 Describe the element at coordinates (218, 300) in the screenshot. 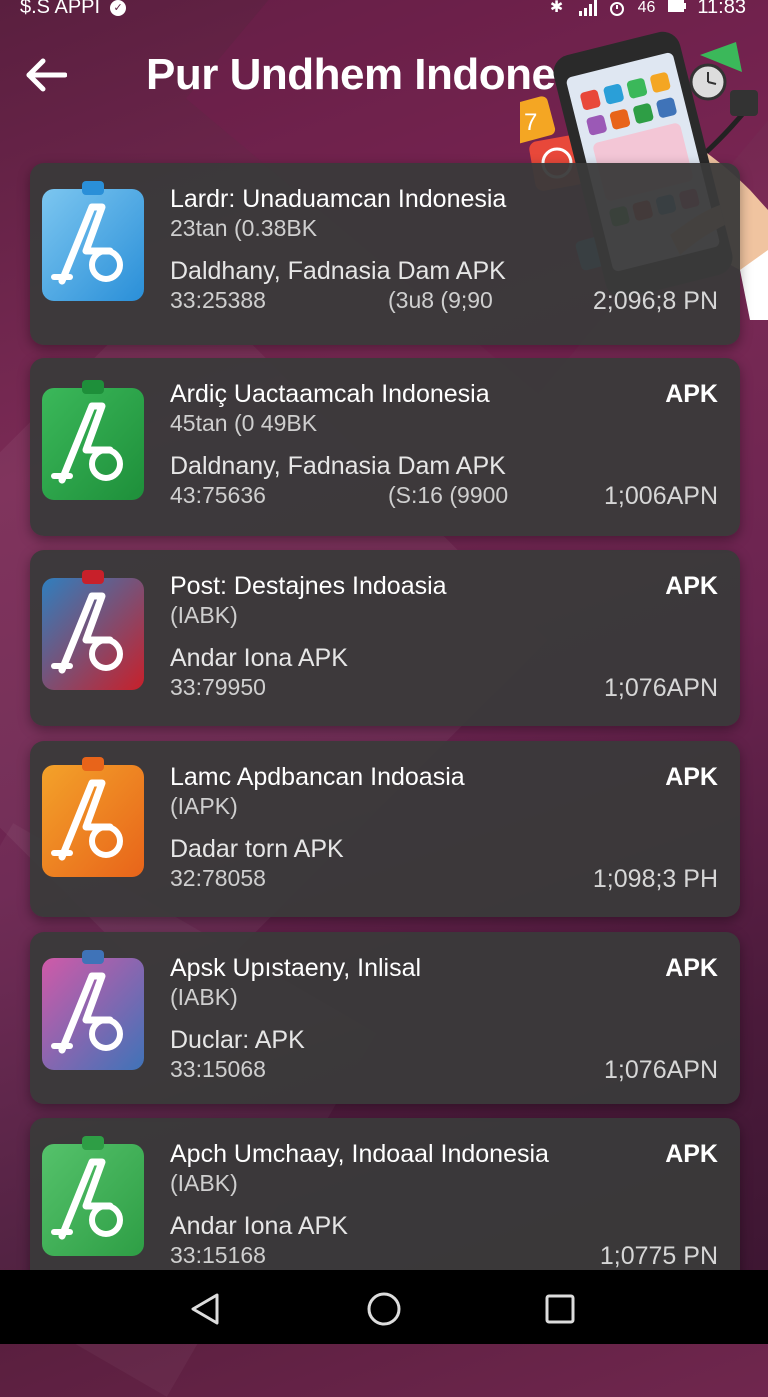

I see `app-version: 33:25388` at that location.